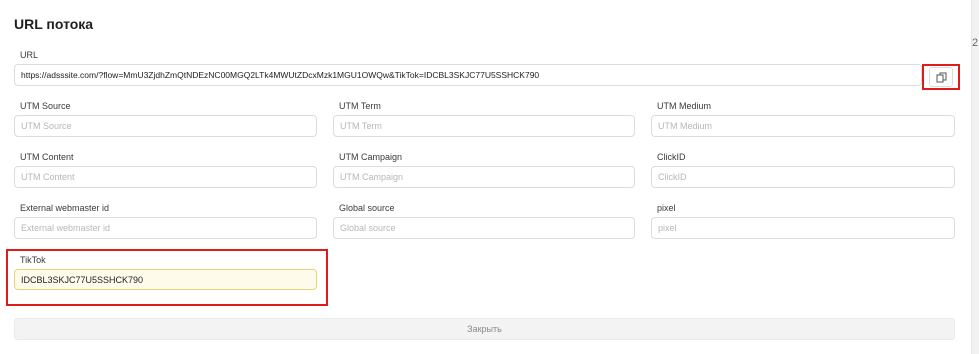  I want to click on utm-term-label: UTM Term, so click(360, 106).